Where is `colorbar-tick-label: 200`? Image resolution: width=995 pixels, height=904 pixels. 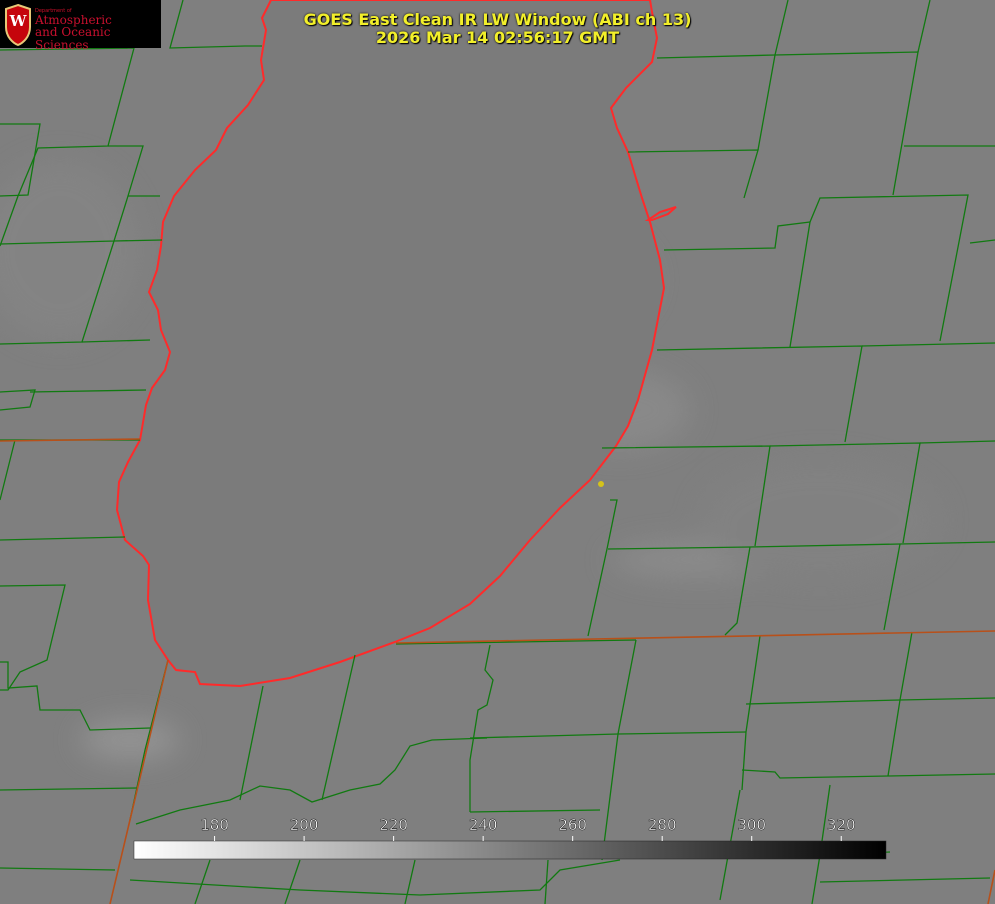
colorbar-tick-label: 200 is located at coordinates (304, 825).